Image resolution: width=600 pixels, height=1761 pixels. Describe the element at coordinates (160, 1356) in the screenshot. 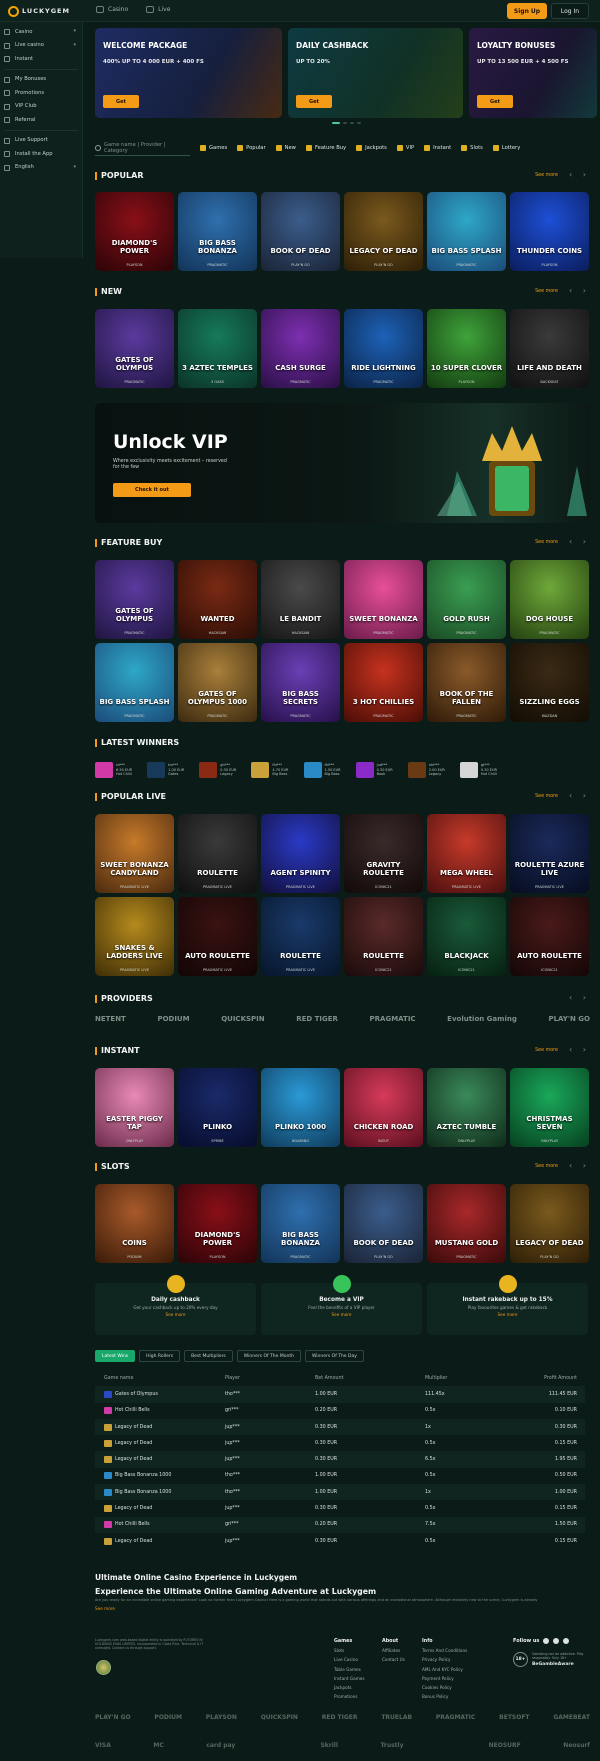

I see `tab-high-rollers: High Rollers` at that location.